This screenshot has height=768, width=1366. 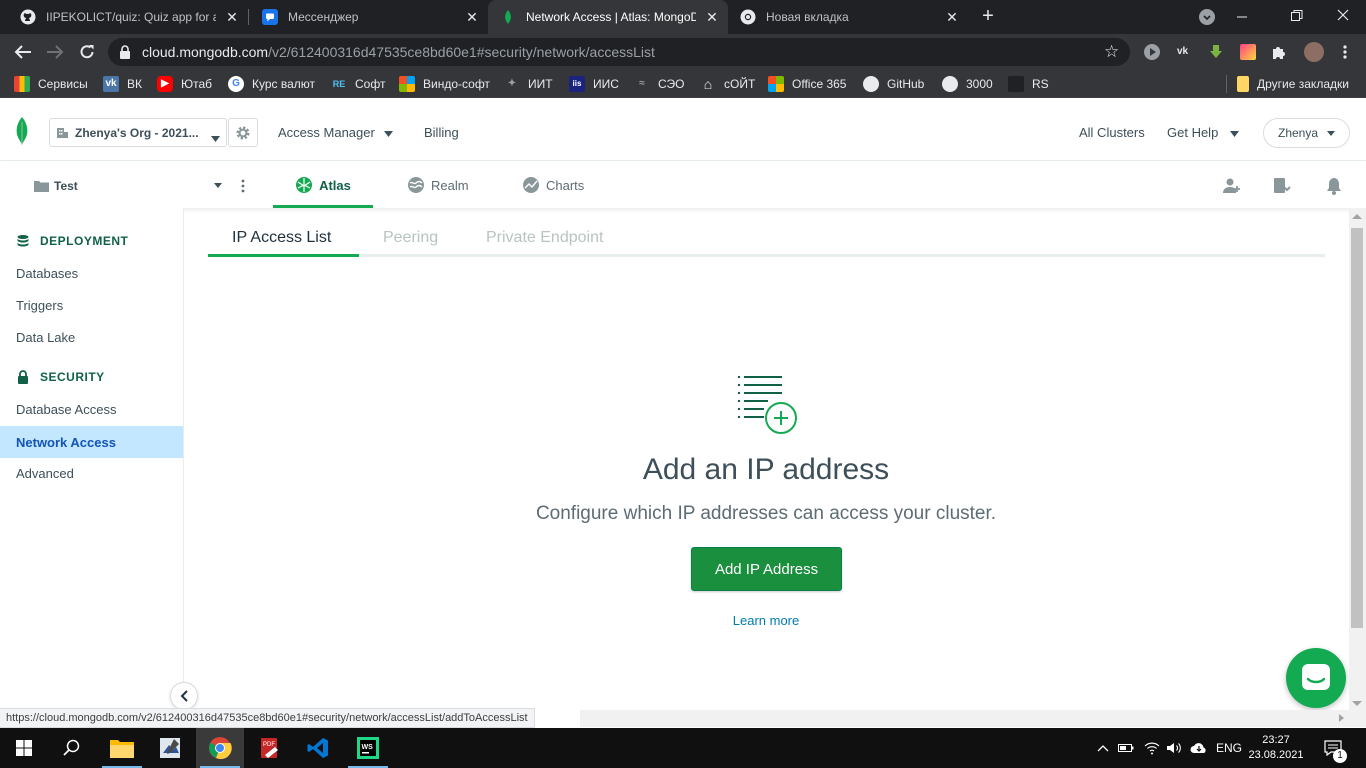 What do you see at coordinates (271, 84) in the screenshot?
I see `bookmark-currency: G Курс валют` at bounding box center [271, 84].